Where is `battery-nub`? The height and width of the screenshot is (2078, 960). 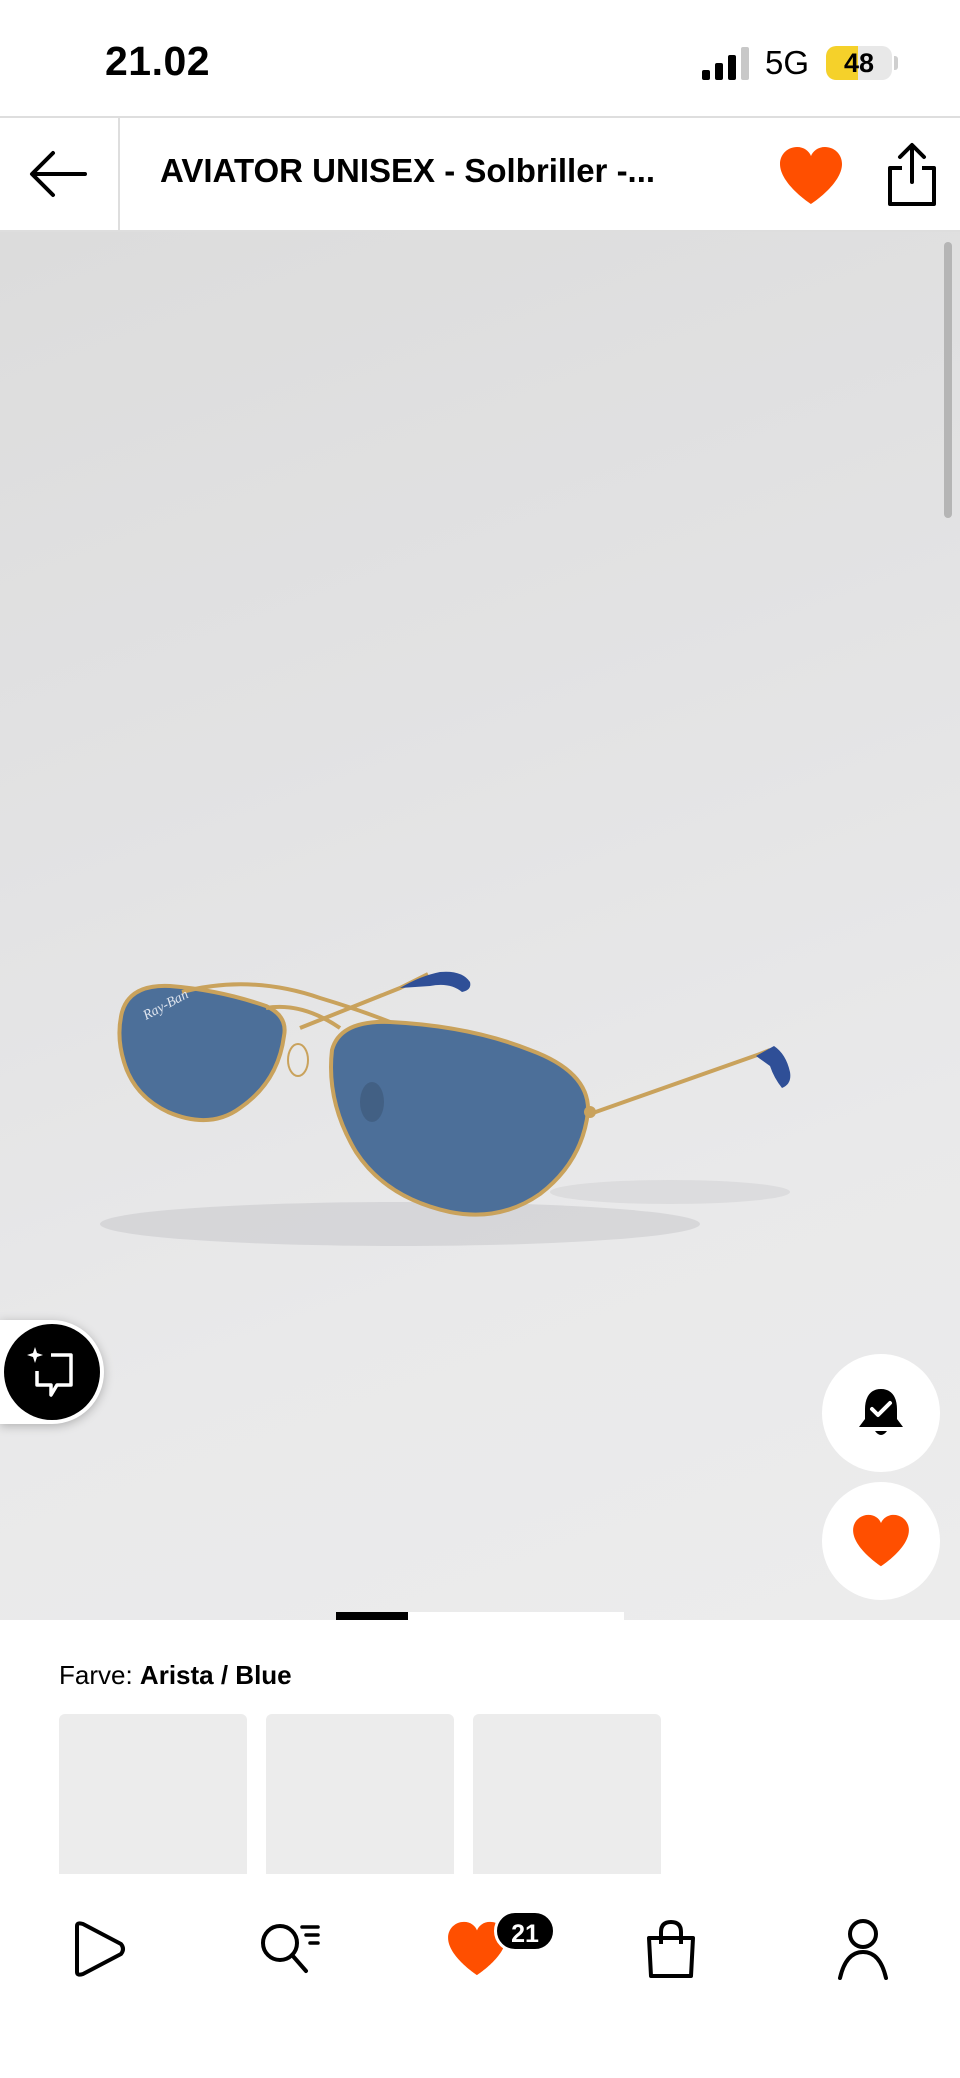
battery-nub is located at coordinates (896, 63).